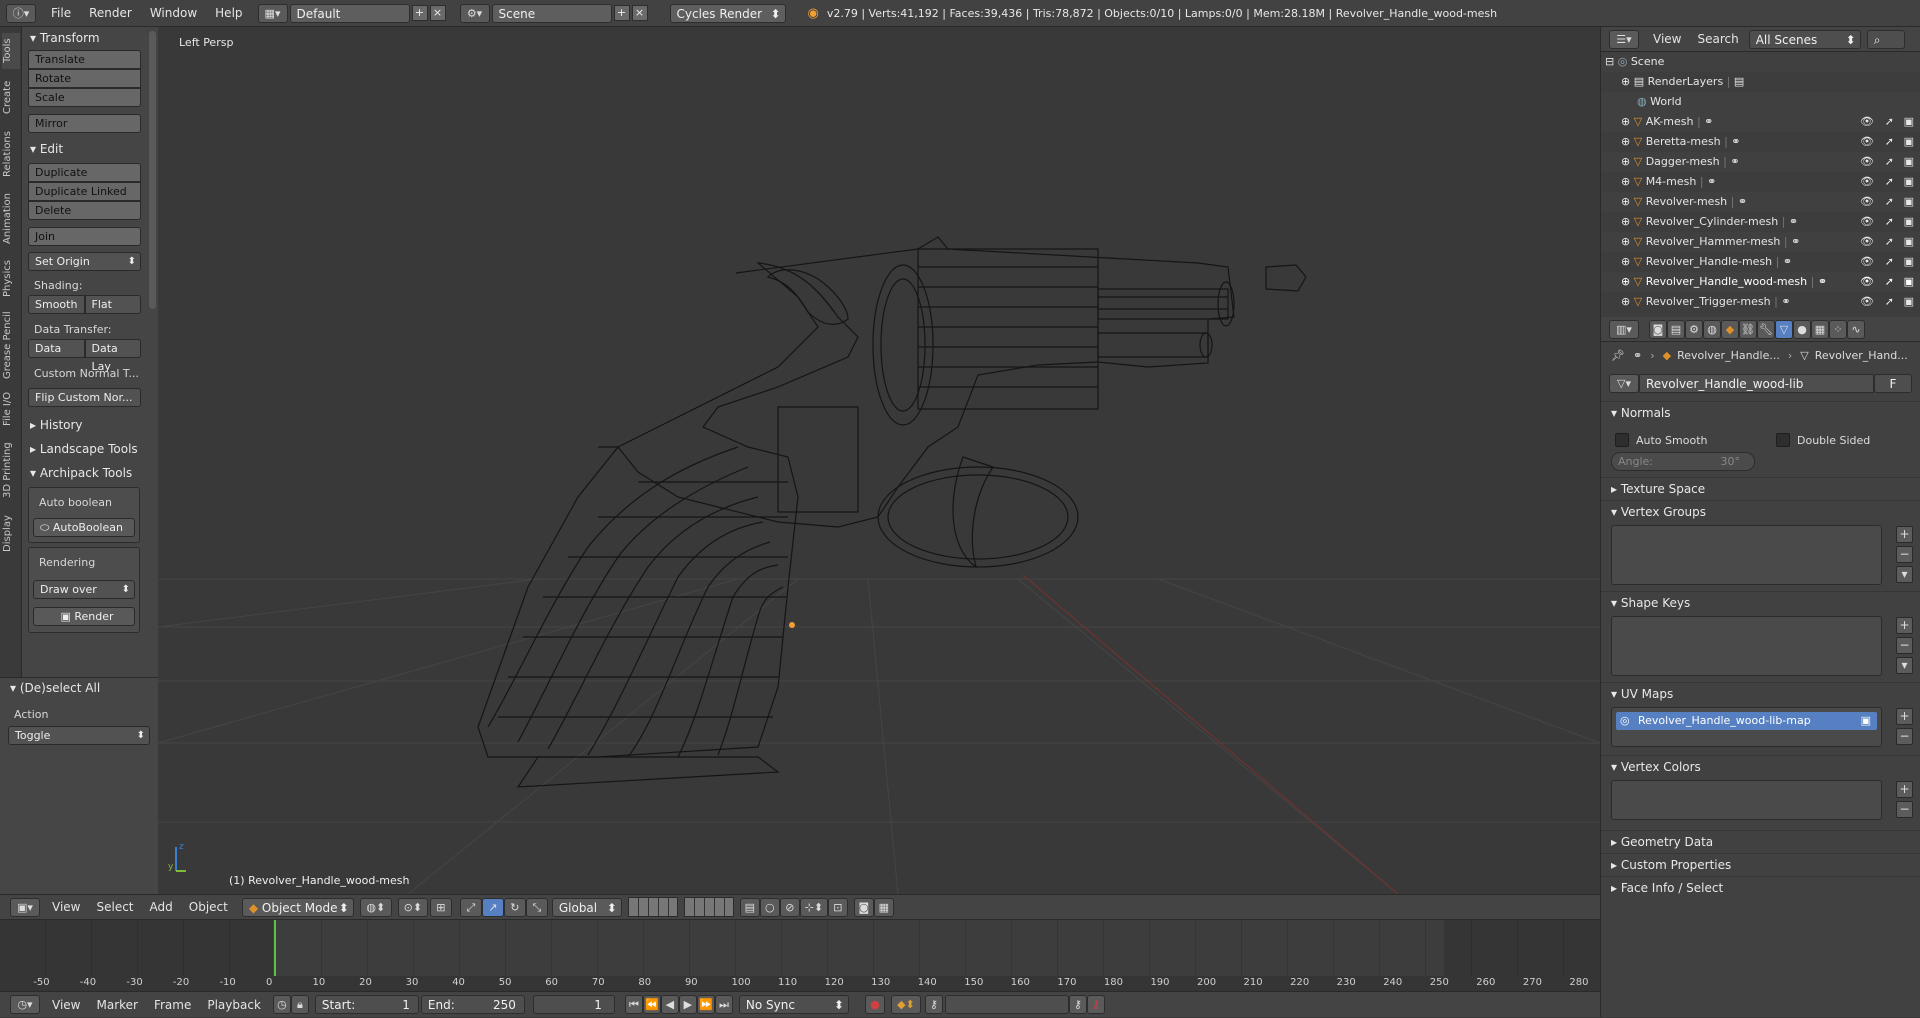  Describe the element at coordinates (1694, 329) in the screenshot. I see `scene-tab-icon: ⚙` at that location.